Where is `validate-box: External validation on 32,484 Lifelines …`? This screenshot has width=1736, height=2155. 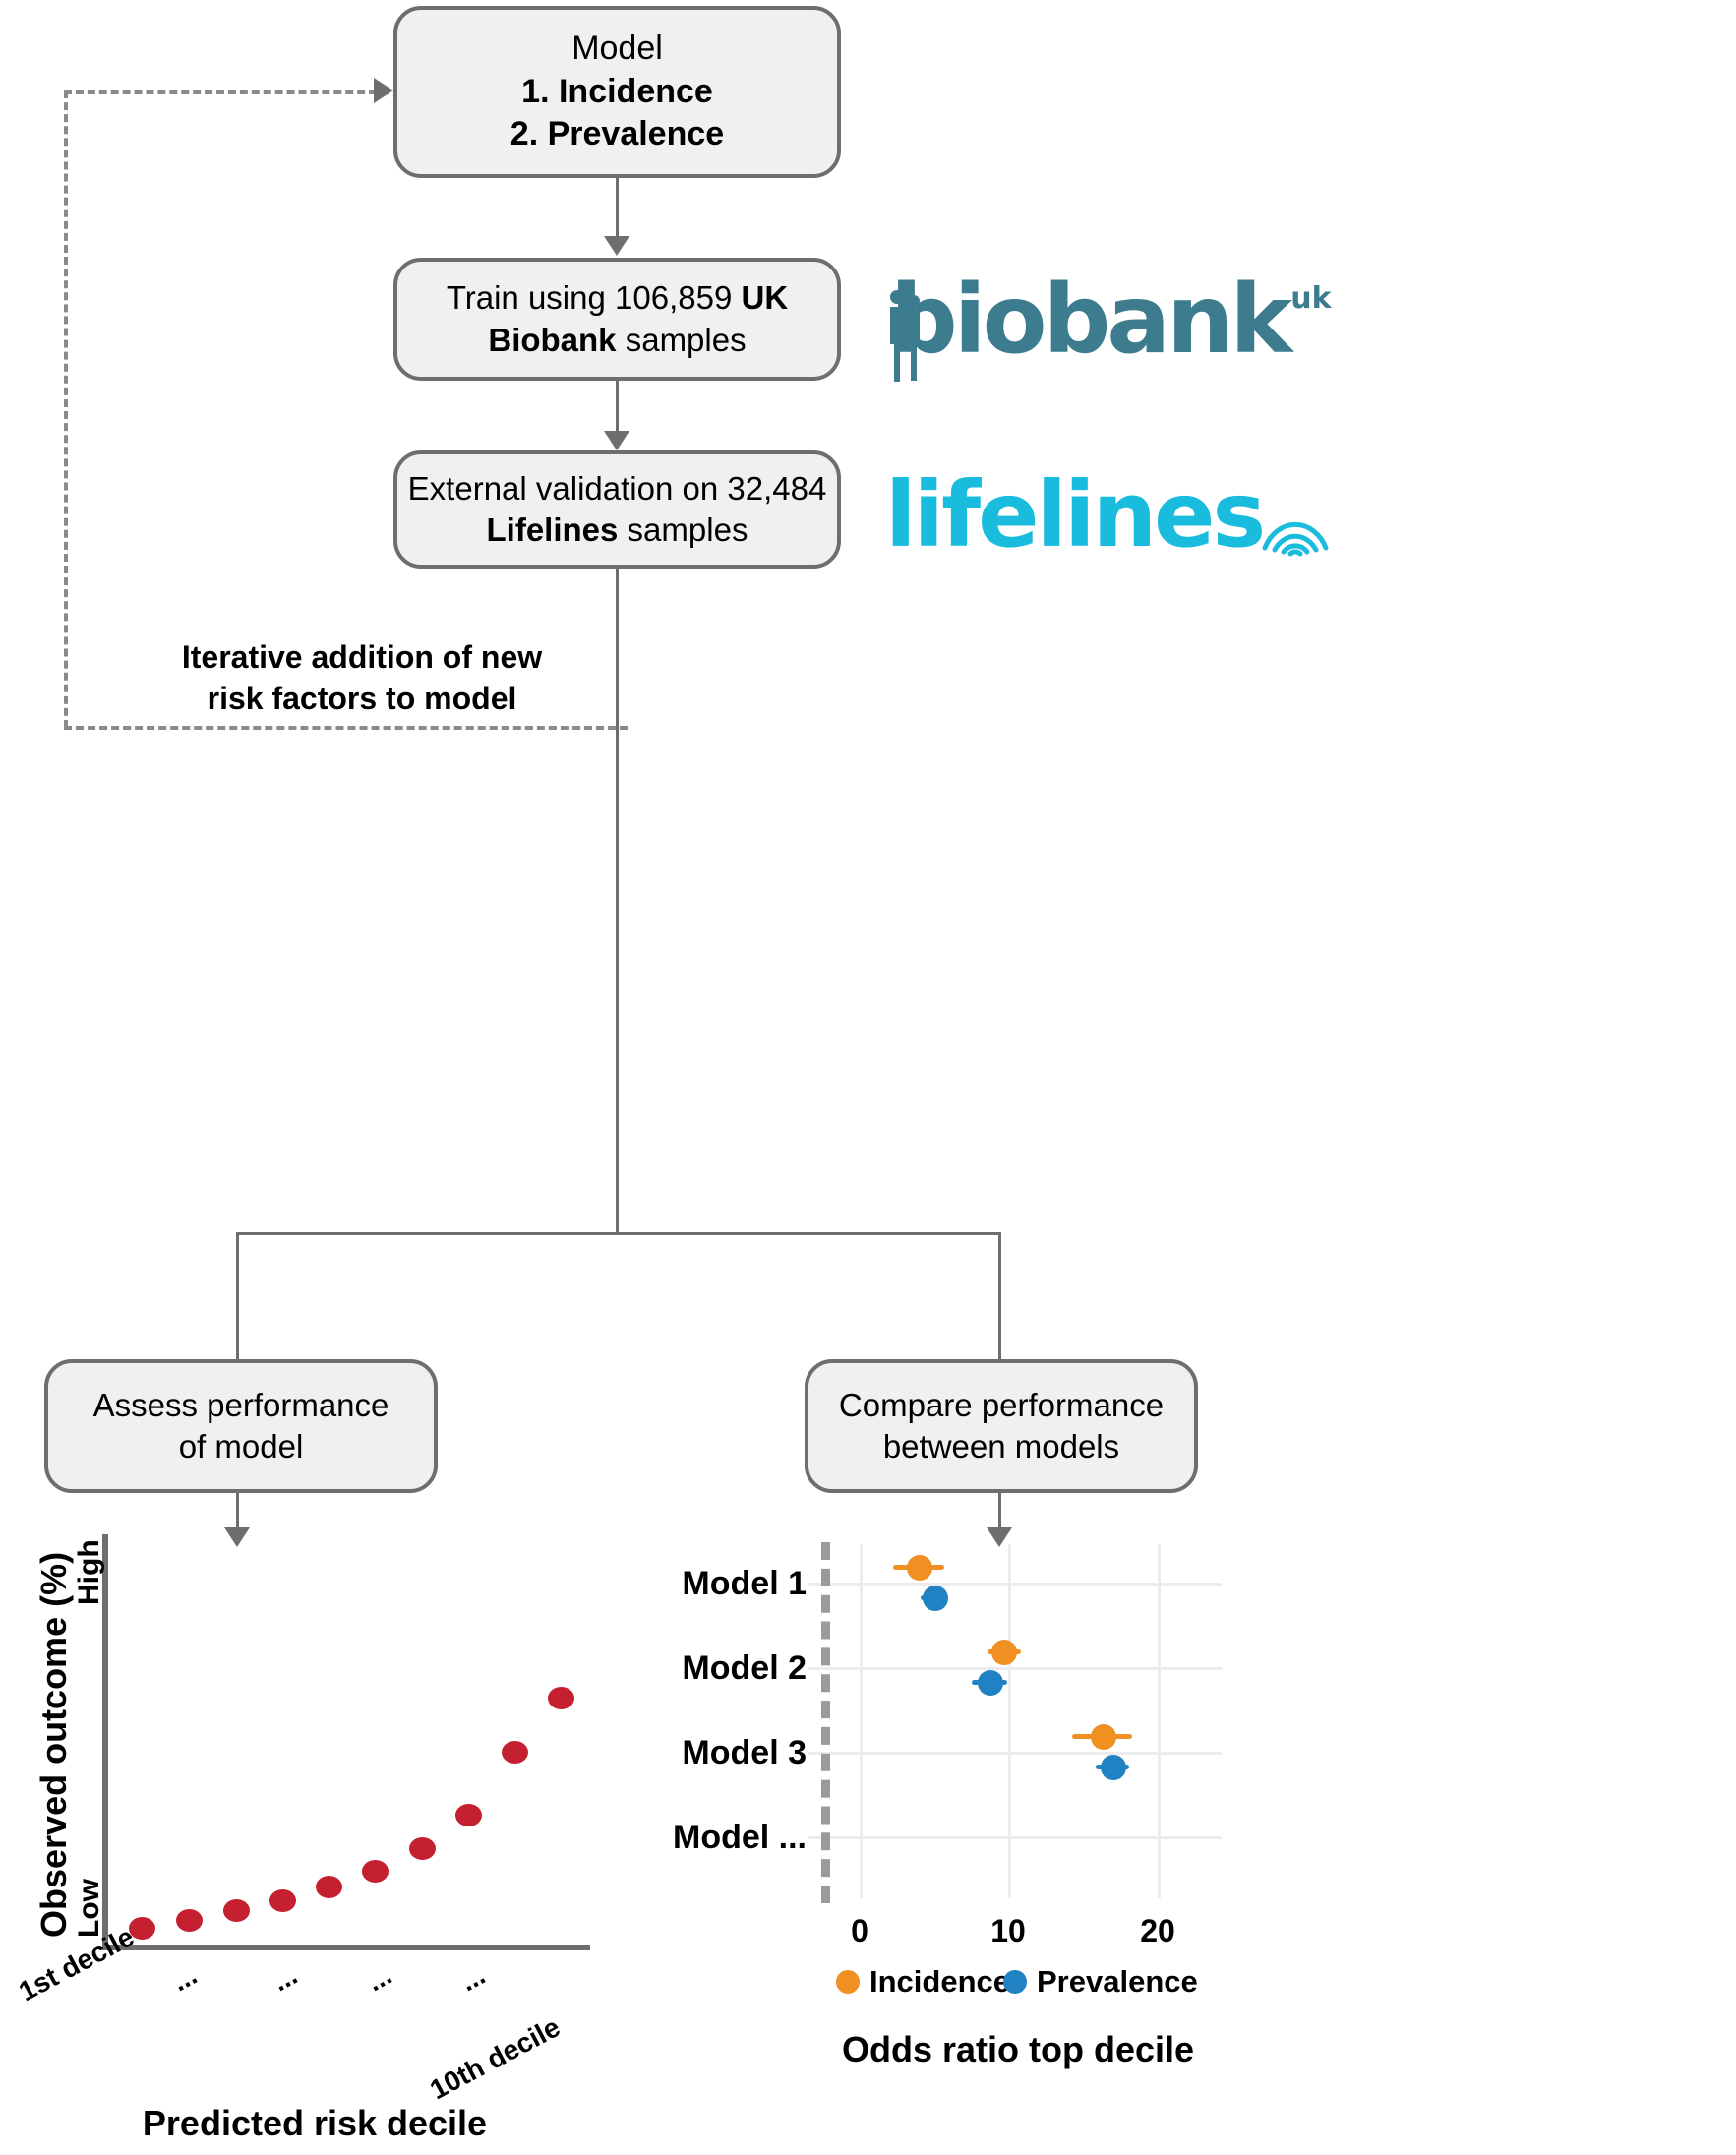 validate-box: External validation on 32,484 Lifelines … is located at coordinates (617, 509).